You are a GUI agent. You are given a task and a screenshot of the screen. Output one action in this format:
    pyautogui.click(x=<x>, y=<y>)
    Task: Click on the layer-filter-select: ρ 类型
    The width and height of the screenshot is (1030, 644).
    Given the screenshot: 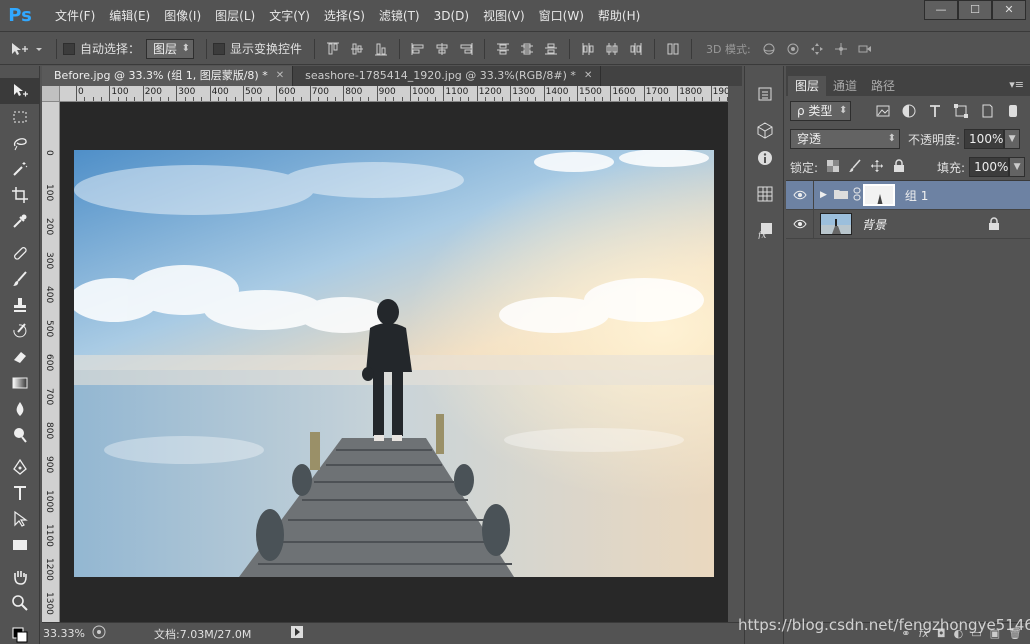 What is the action you would take?
    pyautogui.click(x=821, y=111)
    